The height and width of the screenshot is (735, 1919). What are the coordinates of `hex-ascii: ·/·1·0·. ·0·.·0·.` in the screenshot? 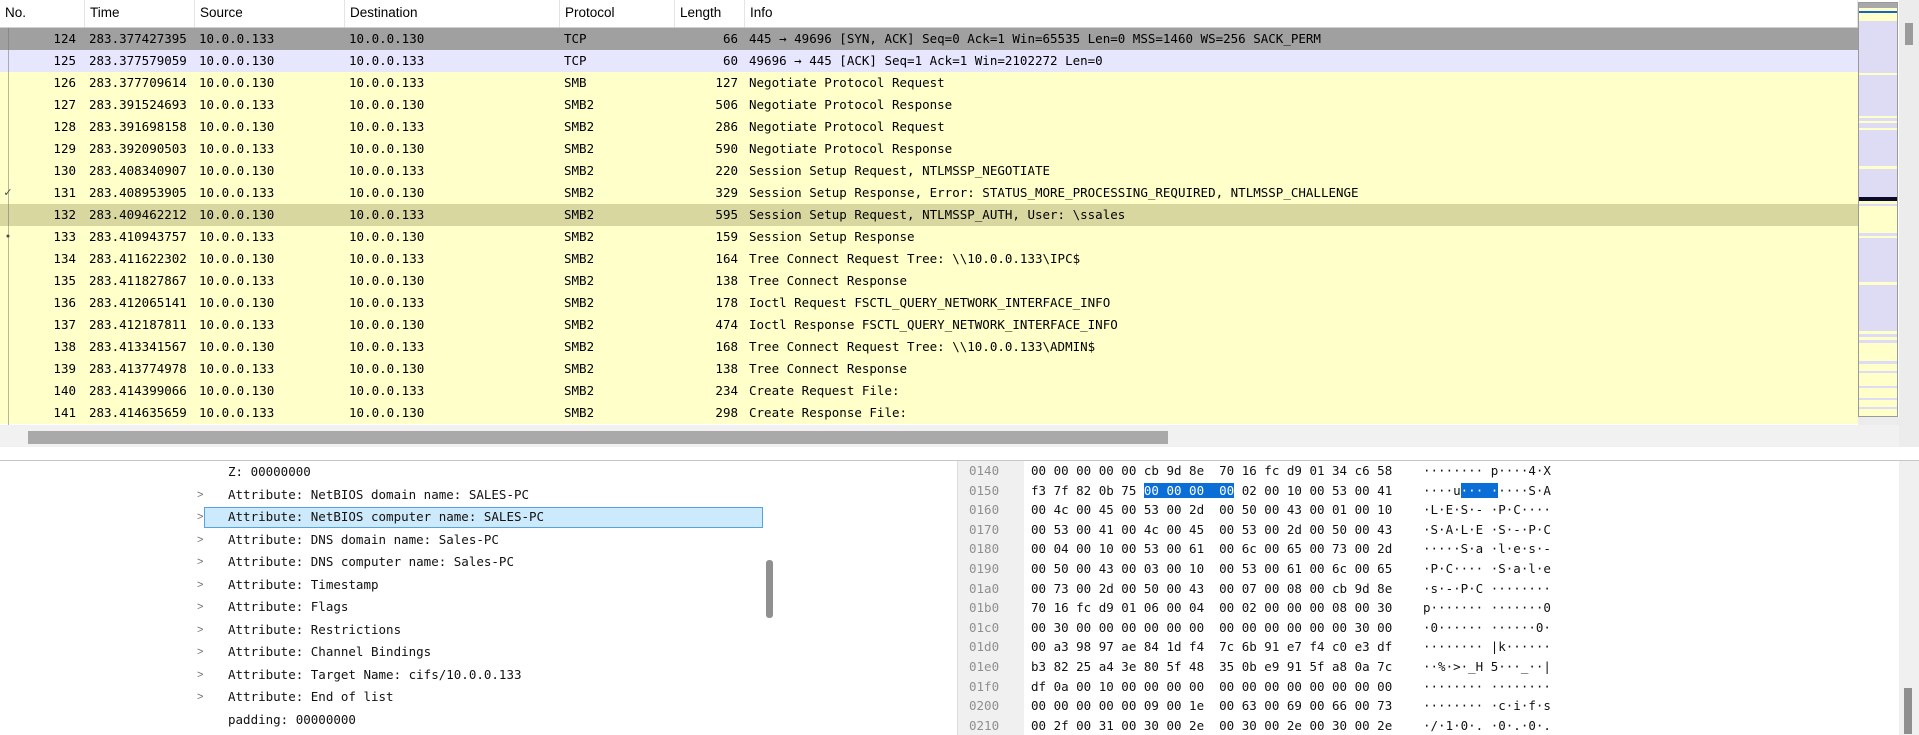 It's located at (1487, 725).